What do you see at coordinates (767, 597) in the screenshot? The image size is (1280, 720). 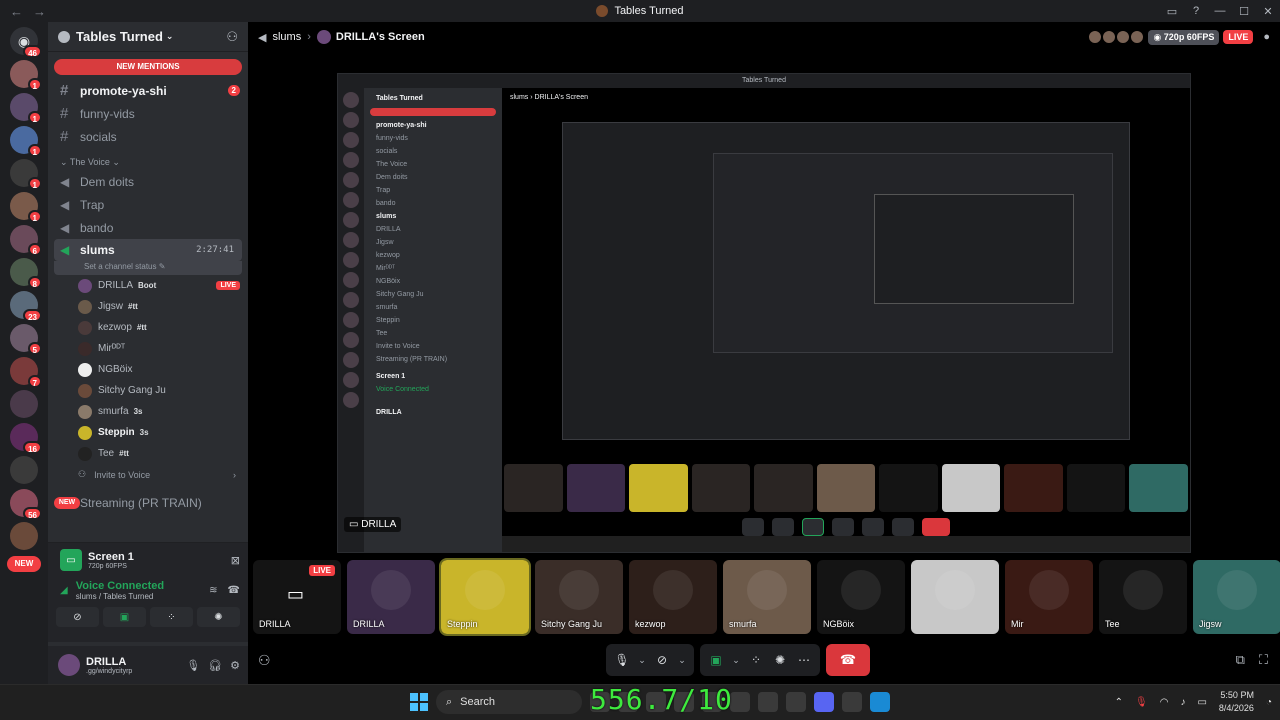 I see `participant-tile: smurfa` at bounding box center [767, 597].